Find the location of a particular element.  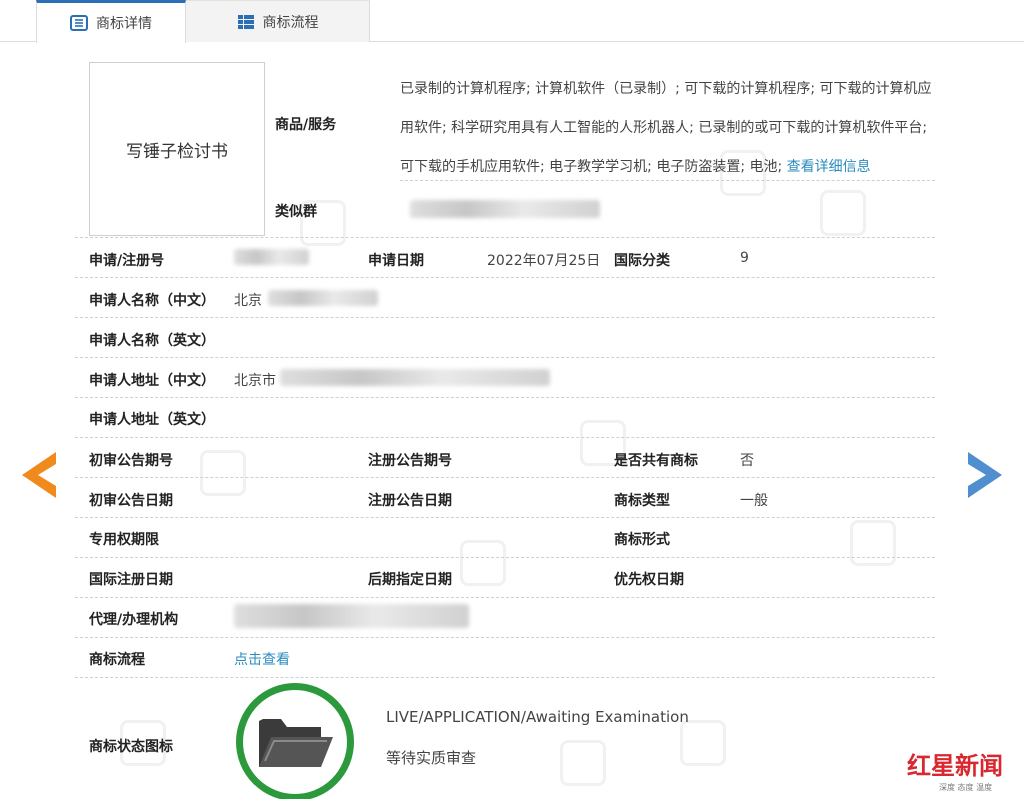

address-en-label: 申请人地址（英文） is located at coordinates (152, 420).